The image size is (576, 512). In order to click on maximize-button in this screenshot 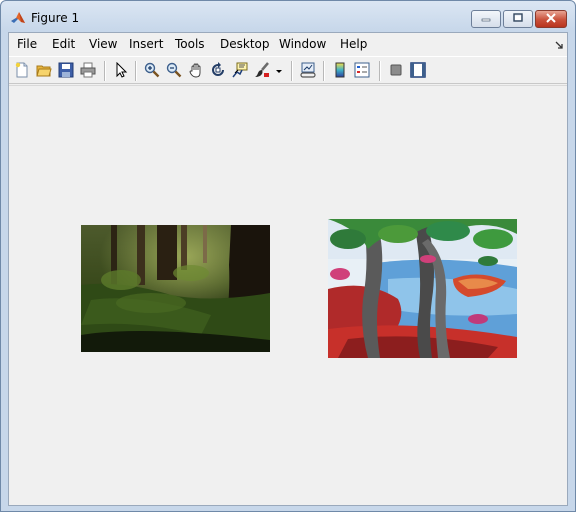, I will do `click(518, 19)`.